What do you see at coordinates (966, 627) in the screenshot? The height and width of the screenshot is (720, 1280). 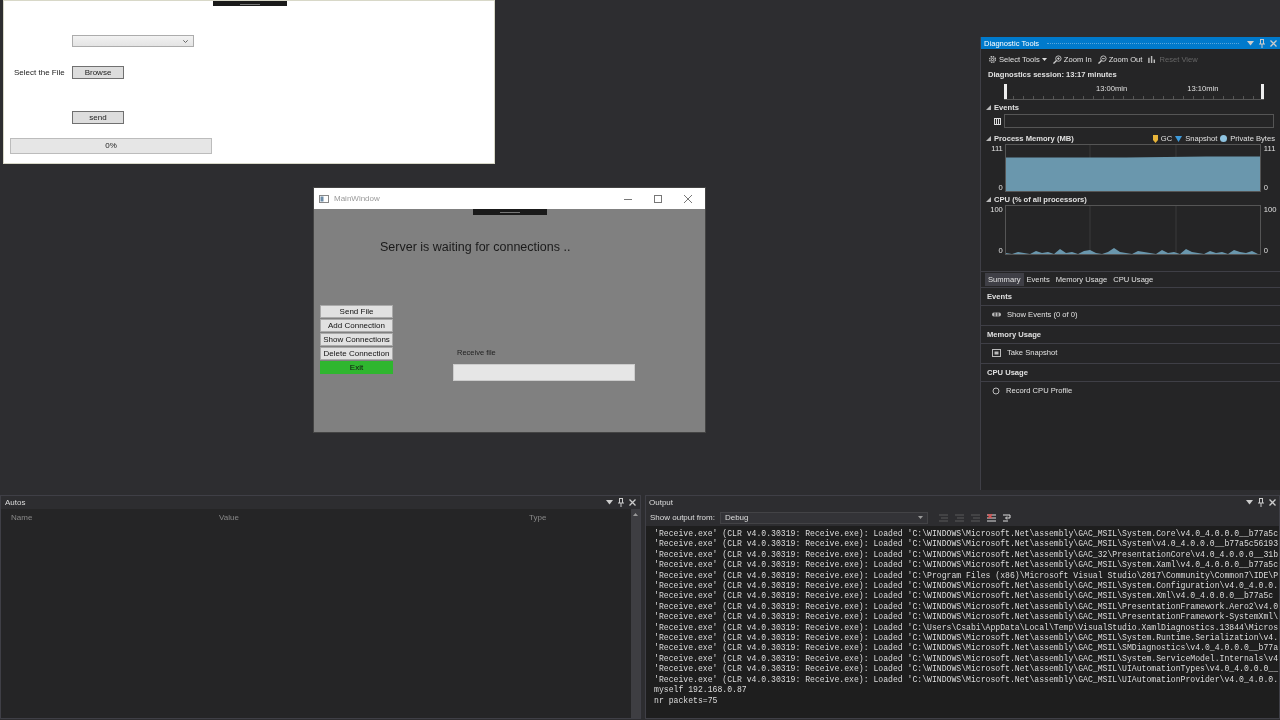 I see `output-line: 'Receive.exe' (CLR v4.0.30319: Receive.exe): Loaded 'C:\Users\Csabi\AppData\Local\Temp\VisualStudio.XamlDiagnostics.13844\Micros` at bounding box center [966, 627].